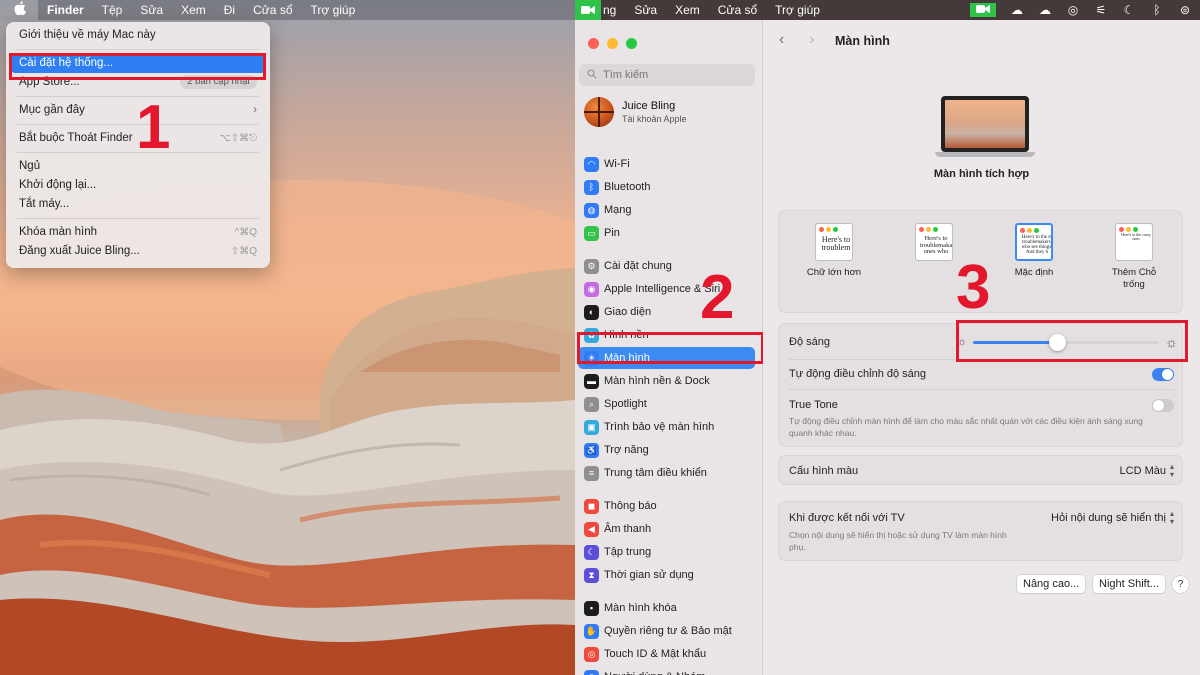 This screenshot has height=675, width=1200. I want to click on sidebar-item: ▪ Màn hình khóa, so click(666, 608).